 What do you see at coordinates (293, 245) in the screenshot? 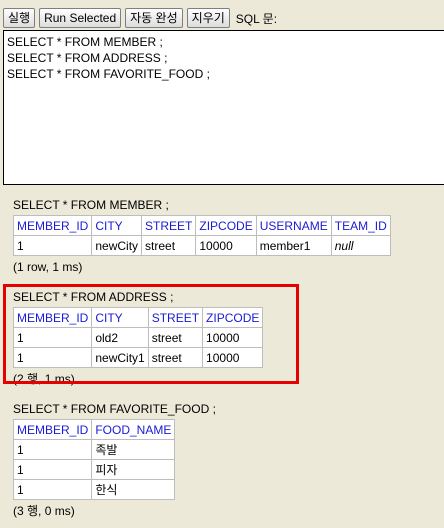
I see `table-cell: member1` at bounding box center [293, 245].